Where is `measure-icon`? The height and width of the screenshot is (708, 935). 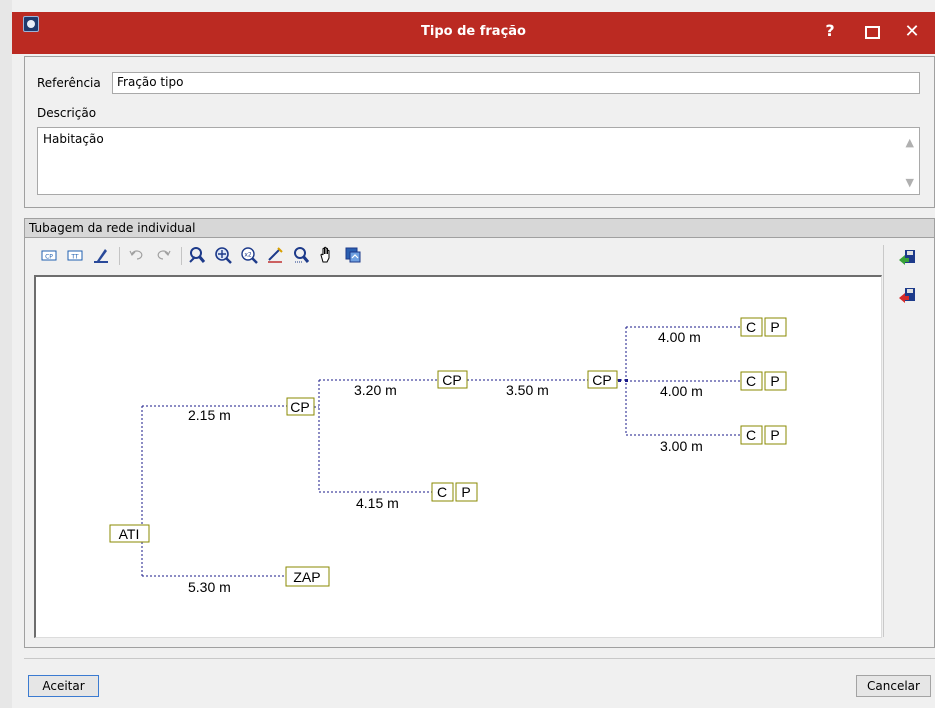 measure-icon is located at coordinates (275, 255).